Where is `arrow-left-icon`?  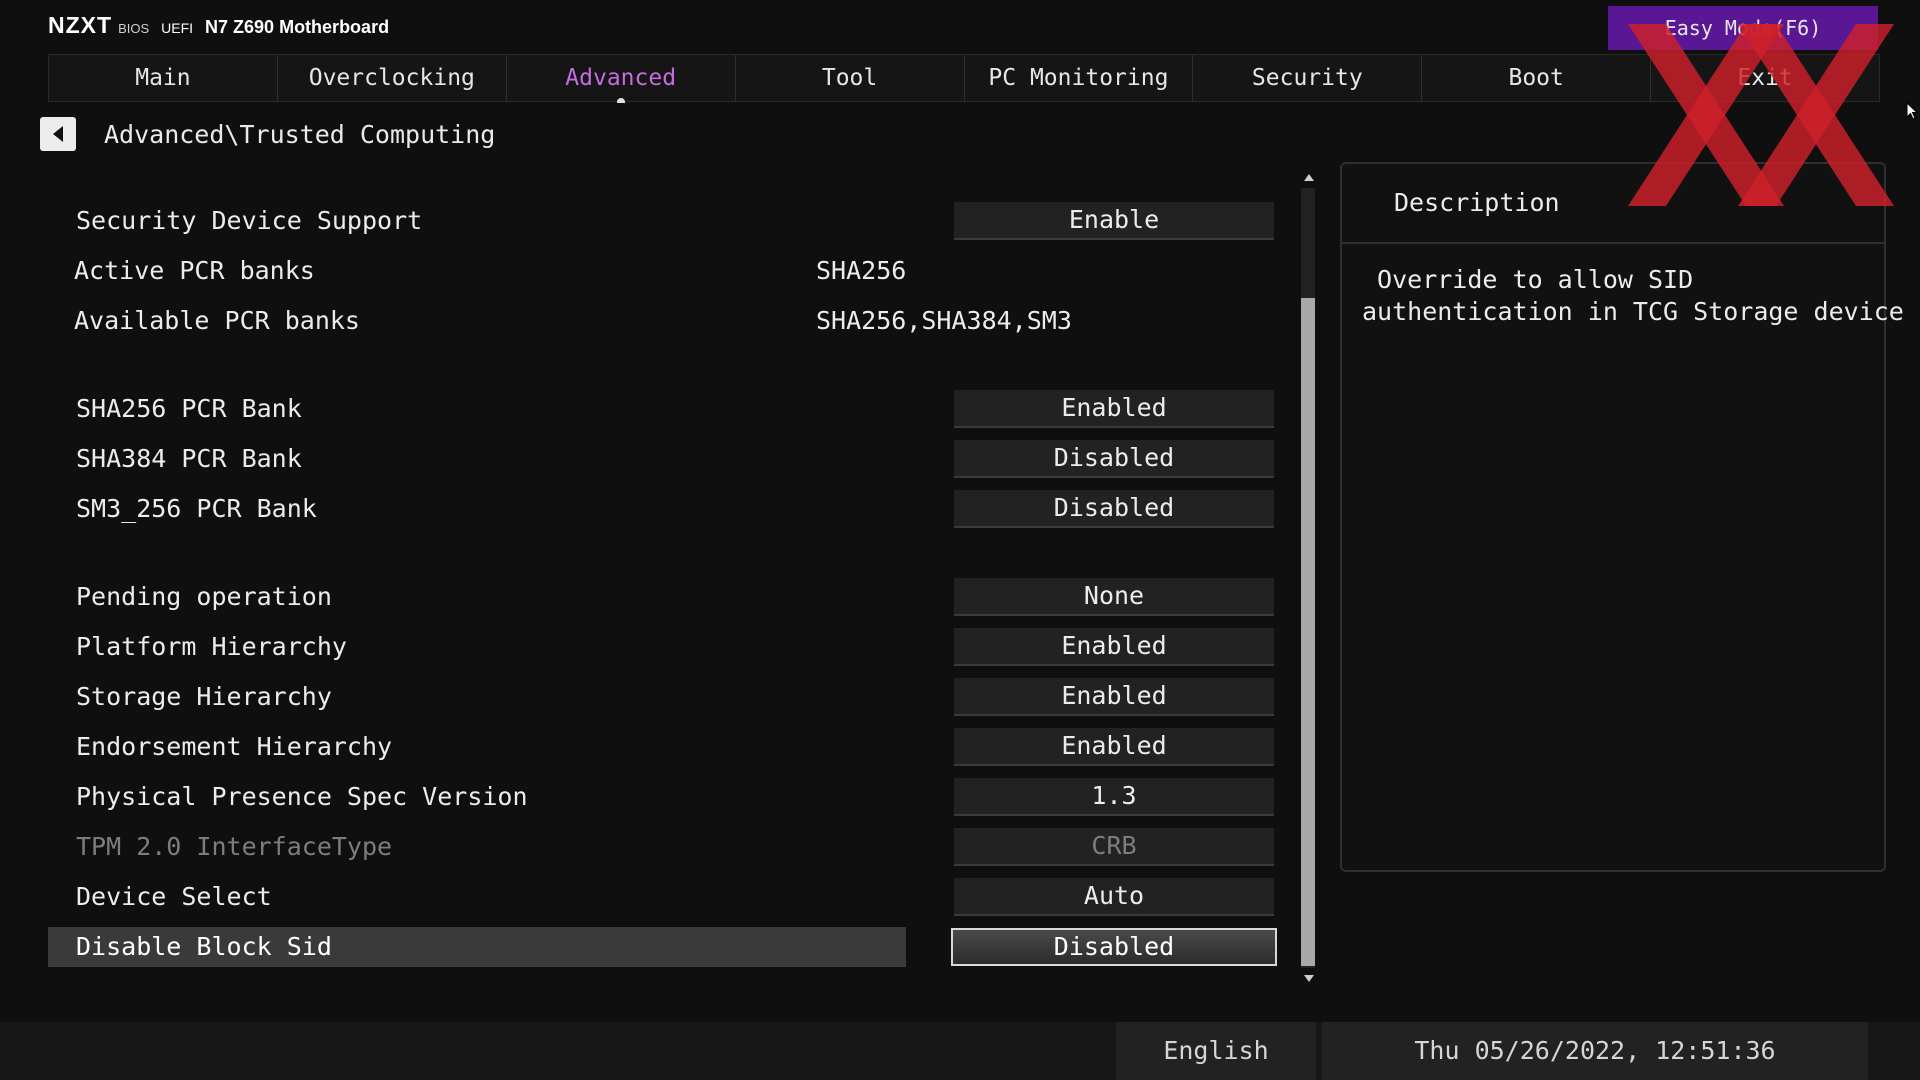
arrow-left-icon is located at coordinates (58, 134).